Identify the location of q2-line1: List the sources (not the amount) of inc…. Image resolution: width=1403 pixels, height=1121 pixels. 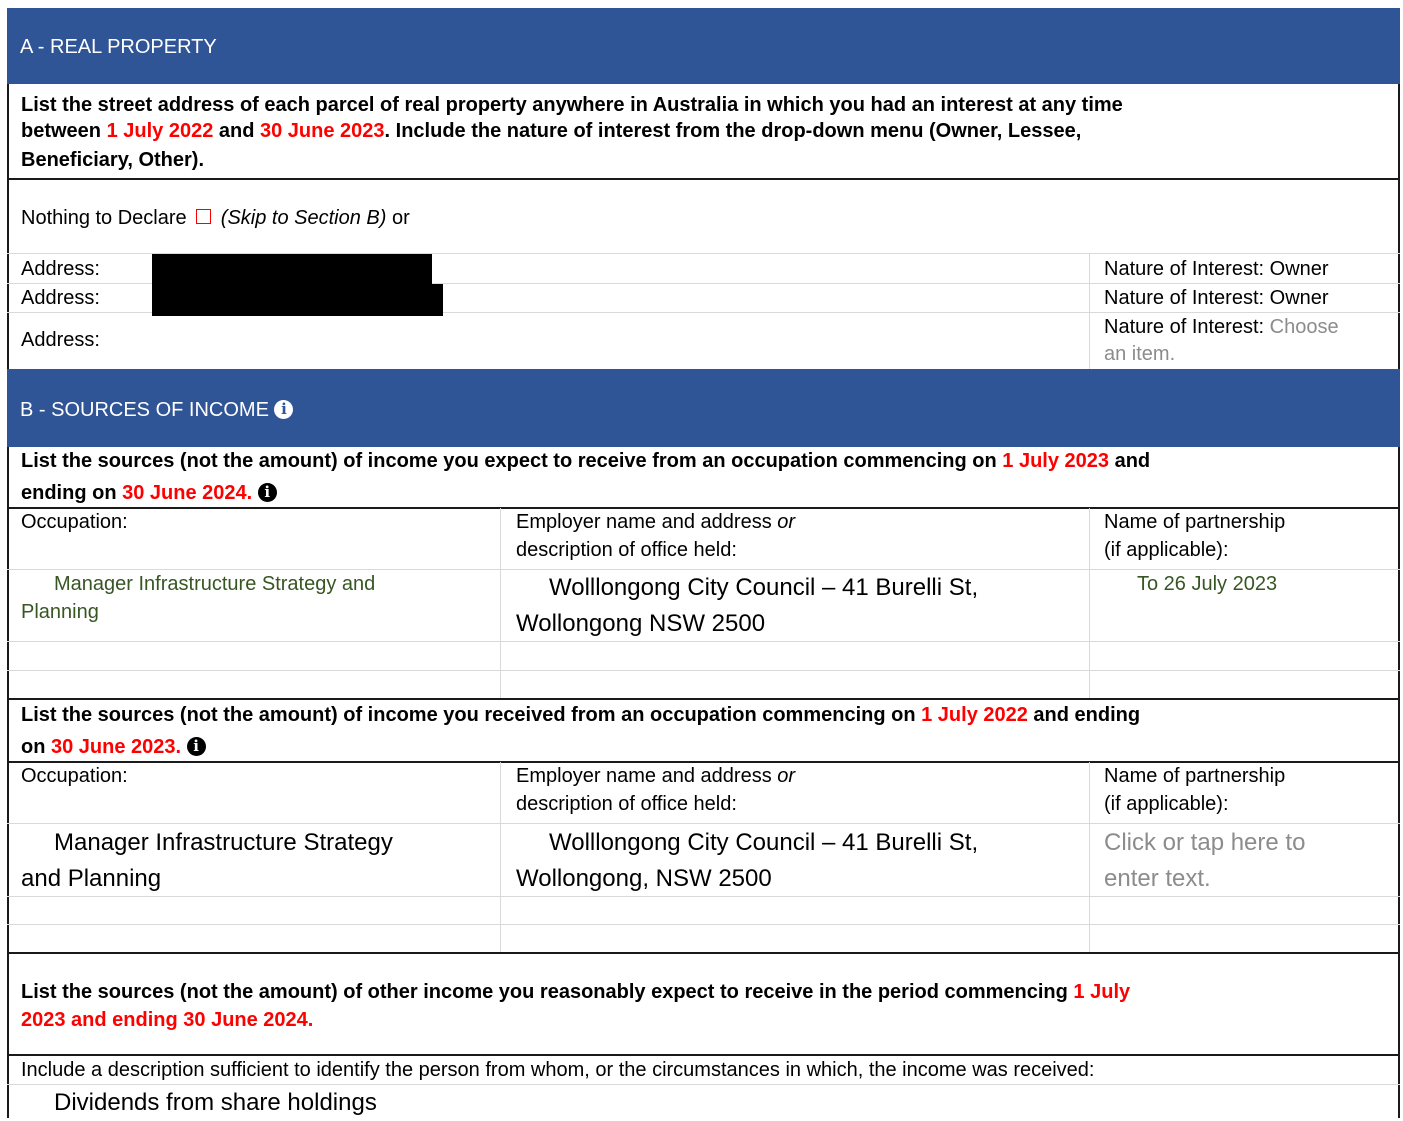
(581, 715).